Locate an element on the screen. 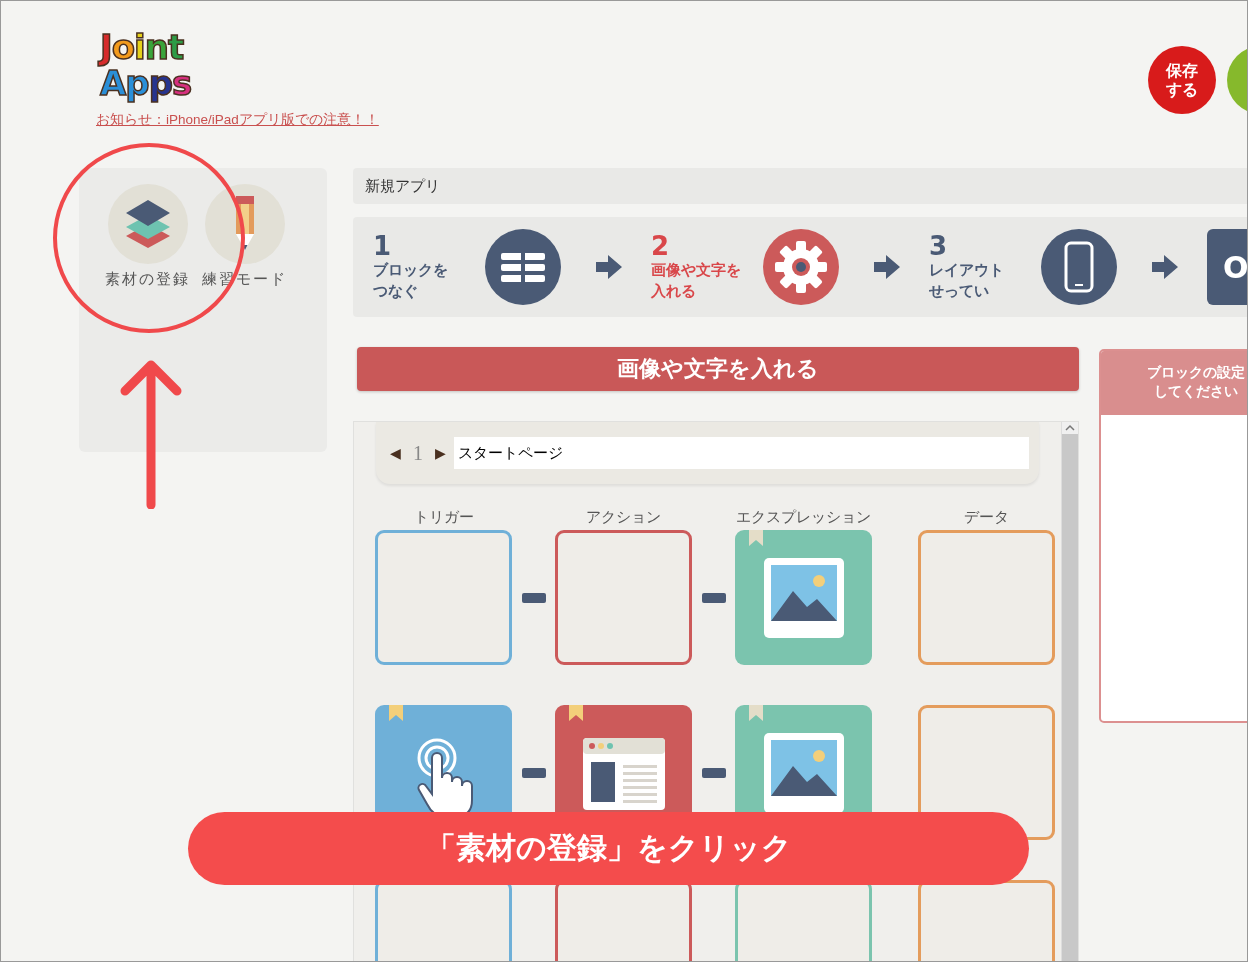 The height and width of the screenshot is (962, 1248). scroll-up-icon is located at coordinates (1070, 428).